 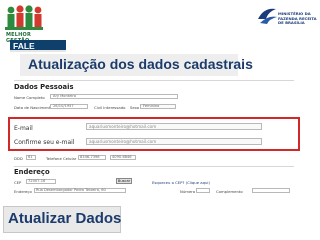 What do you see at coordinates (65, 218) in the screenshot?
I see `update-data-label: Atualizar Dados` at bounding box center [65, 218].